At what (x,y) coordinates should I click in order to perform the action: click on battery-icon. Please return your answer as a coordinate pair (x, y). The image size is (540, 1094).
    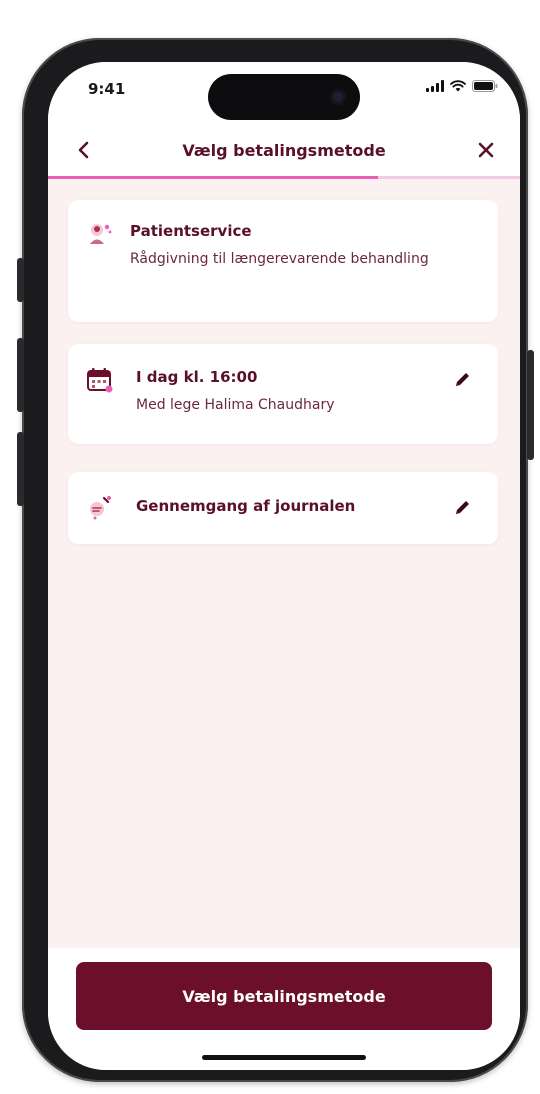
    Looking at the image, I should click on (485, 86).